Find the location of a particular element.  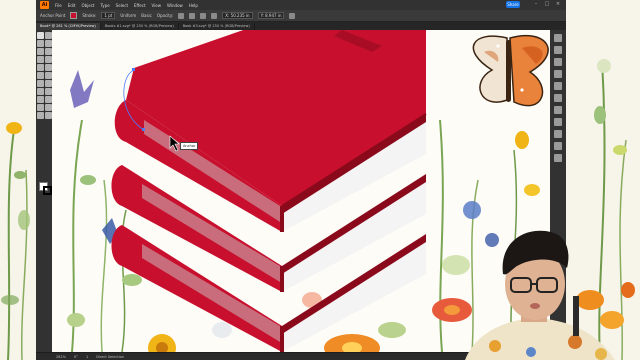

slice-tool-icon is located at coordinates (48, 107).